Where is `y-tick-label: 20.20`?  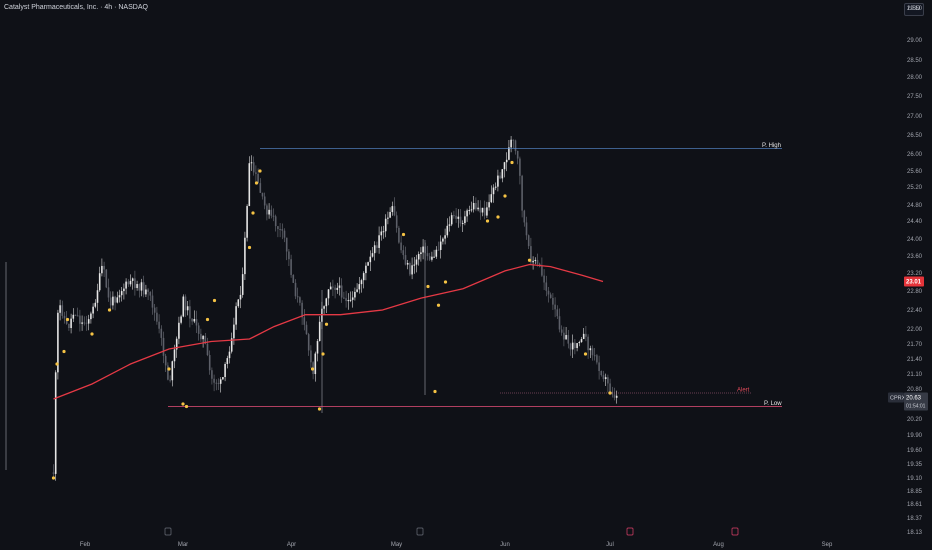
y-tick-label: 20.20 is located at coordinates (915, 420).